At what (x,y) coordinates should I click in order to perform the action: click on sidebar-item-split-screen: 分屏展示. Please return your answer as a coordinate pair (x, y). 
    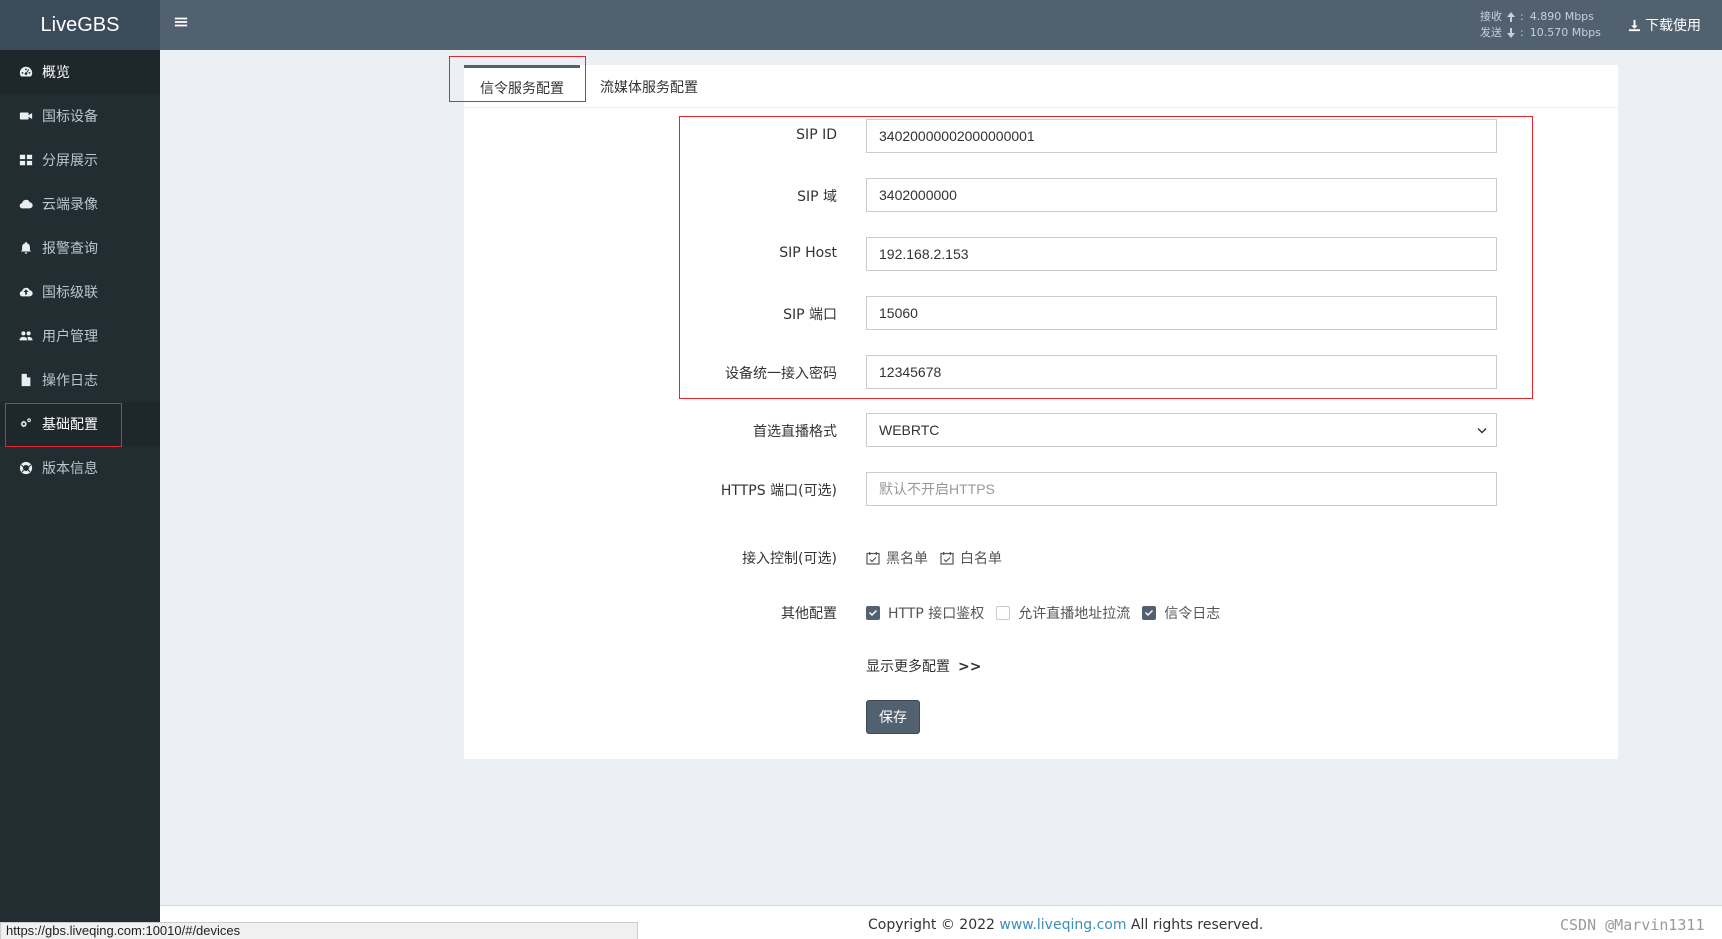
    Looking at the image, I should click on (80, 160).